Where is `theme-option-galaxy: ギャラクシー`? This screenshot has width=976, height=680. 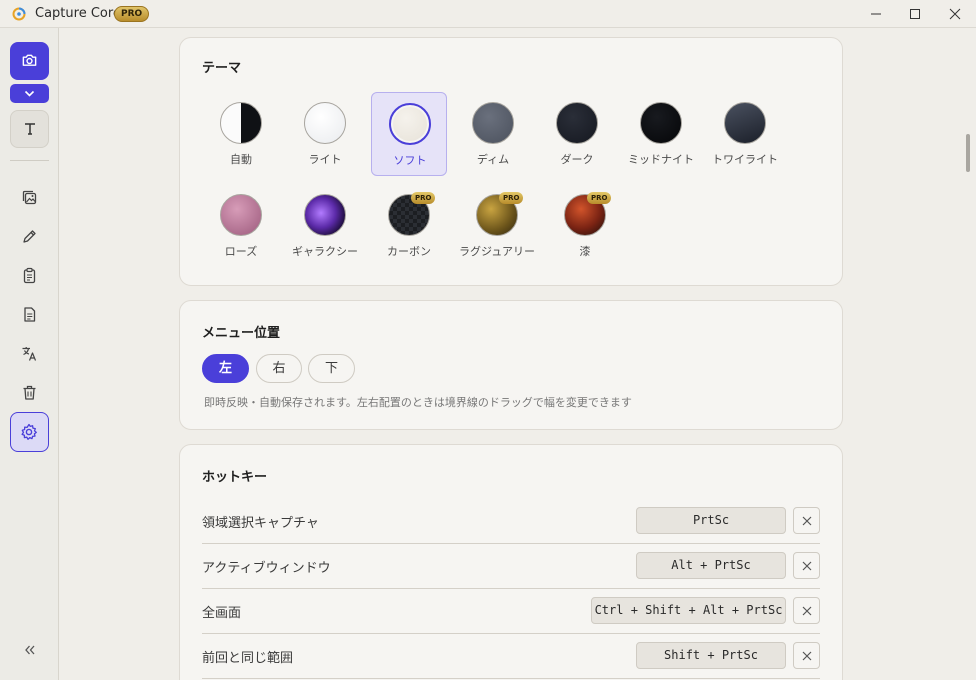
theme-option-galaxy: ギャラクシー is located at coordinates (325, 226).